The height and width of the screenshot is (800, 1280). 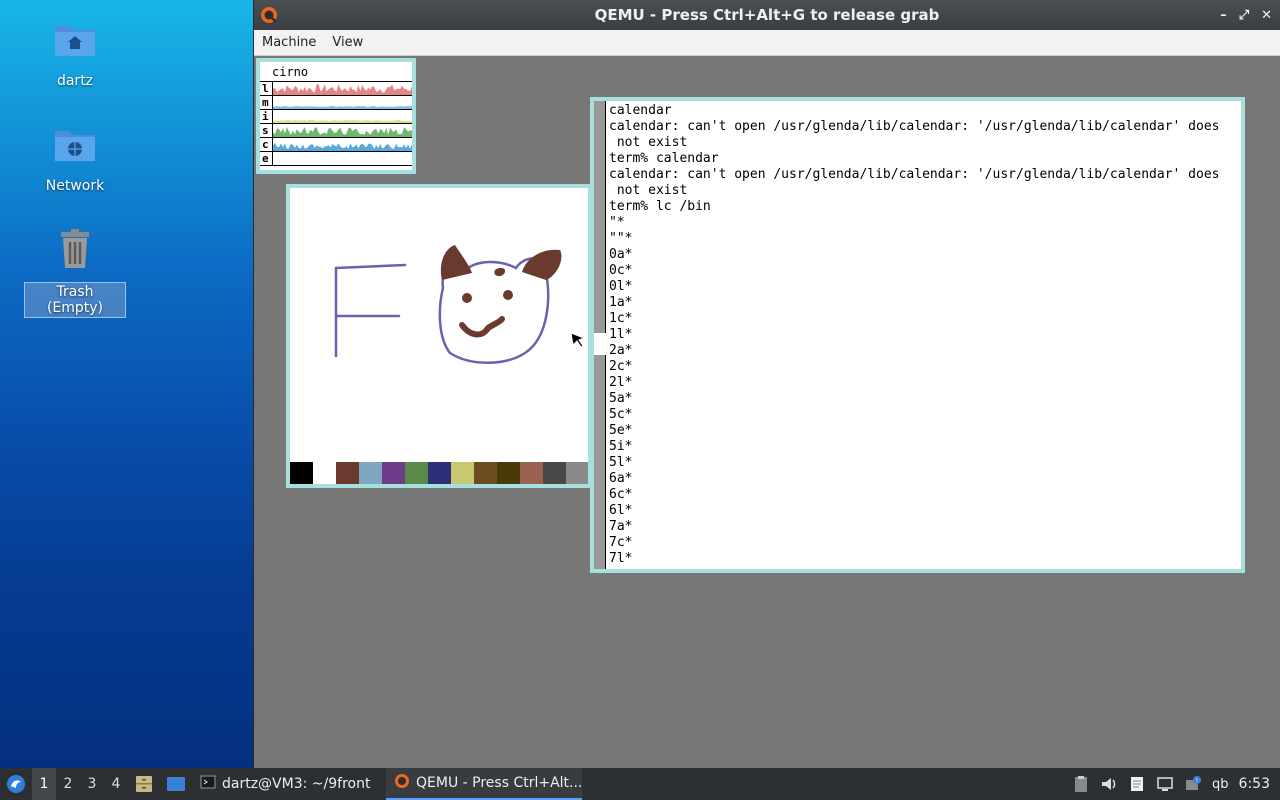 I want to click on terminal-line: ""*, so click(x=621, y=238).